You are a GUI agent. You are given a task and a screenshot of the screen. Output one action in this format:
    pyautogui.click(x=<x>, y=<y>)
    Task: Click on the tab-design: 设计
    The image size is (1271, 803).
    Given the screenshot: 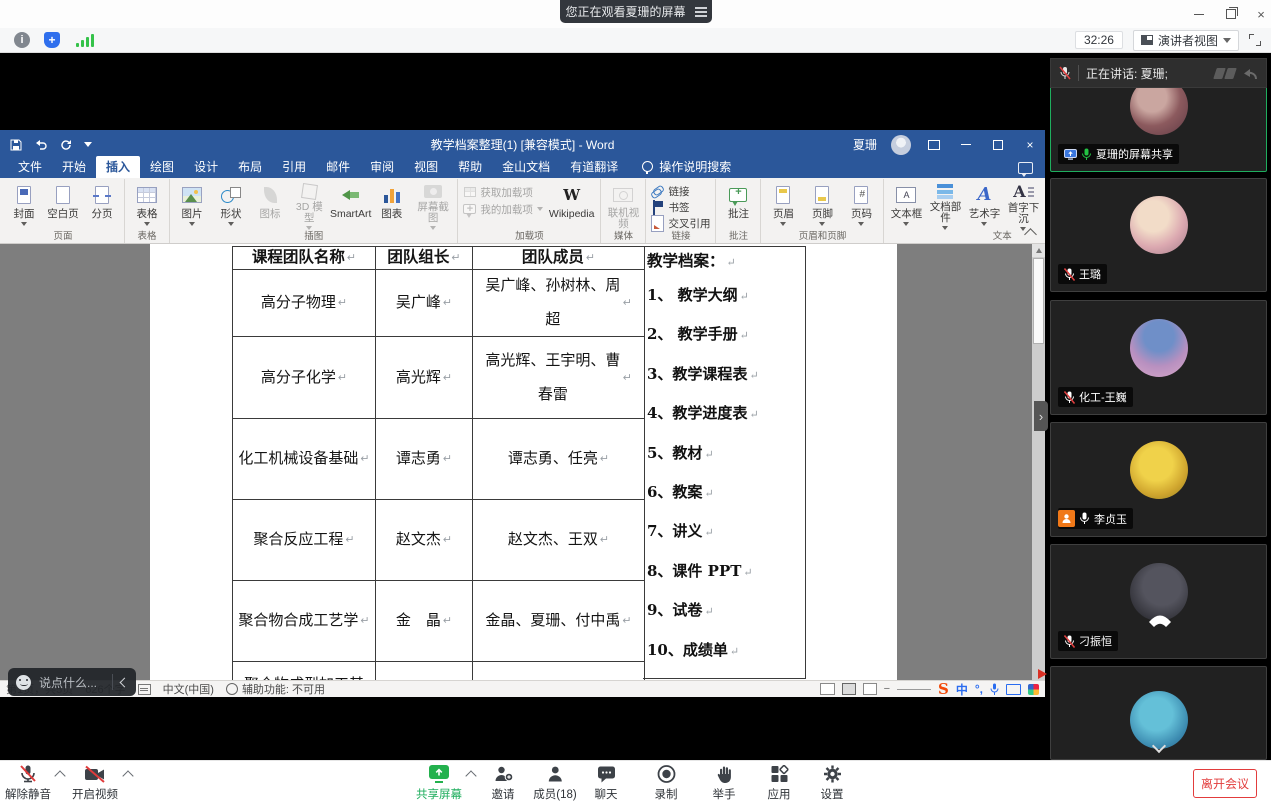 What is the action you would take?
    pyautogui.click(x=206, y=167)
    